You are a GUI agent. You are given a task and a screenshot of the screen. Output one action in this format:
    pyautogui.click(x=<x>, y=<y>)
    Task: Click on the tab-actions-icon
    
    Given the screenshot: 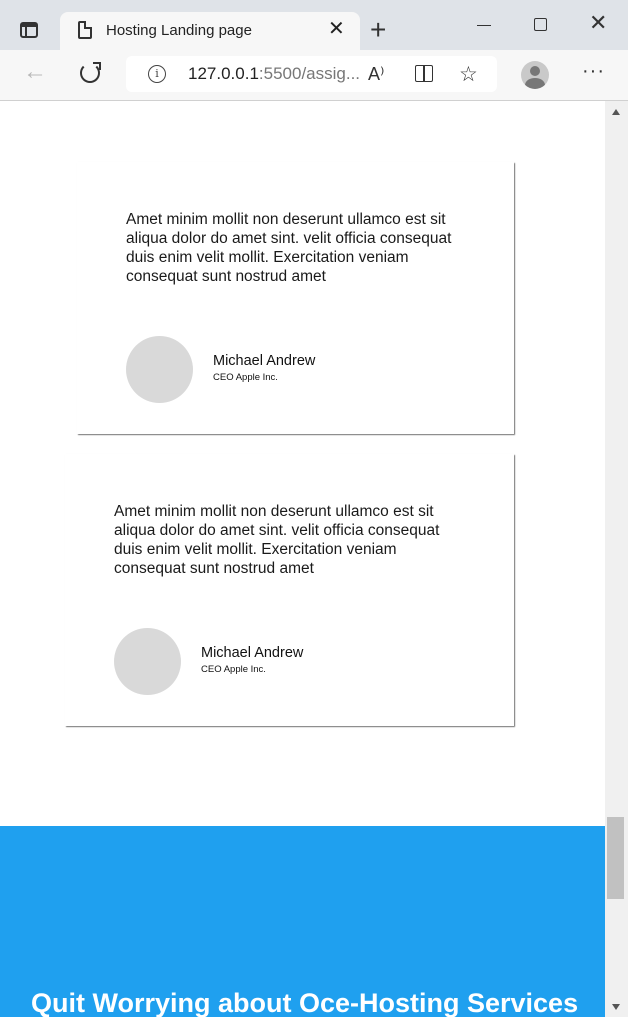 What is the action you would take?
    pyautogui.click(x=29, y=30)
    